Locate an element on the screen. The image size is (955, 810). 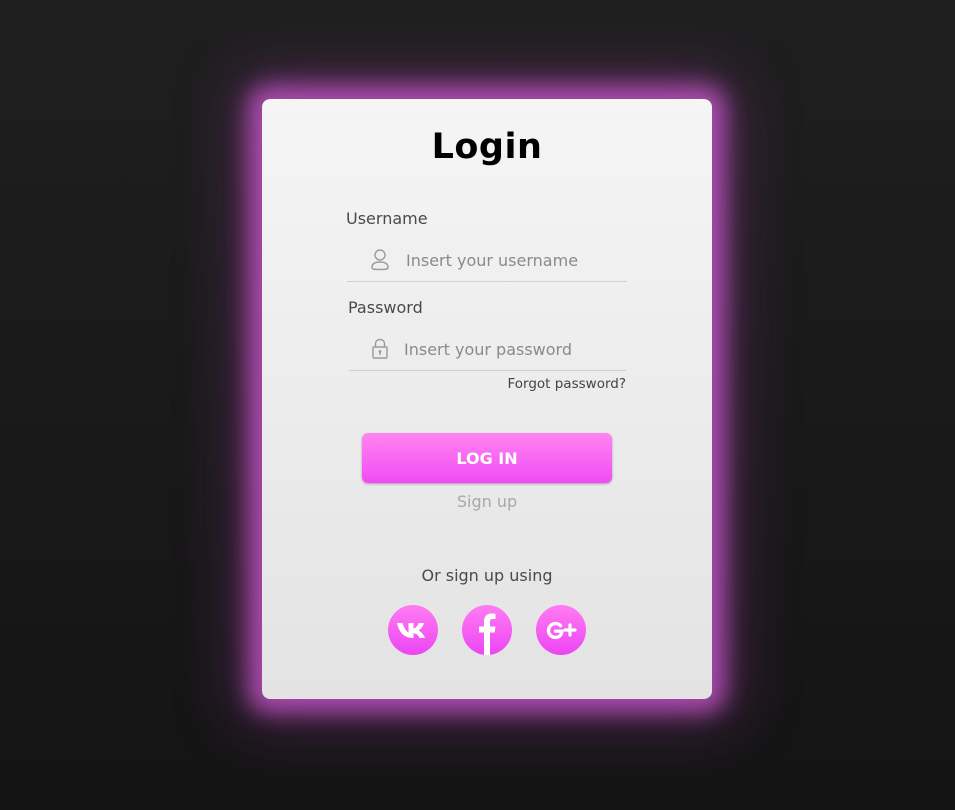
login-title: Login is located at coordinates (487, 147).